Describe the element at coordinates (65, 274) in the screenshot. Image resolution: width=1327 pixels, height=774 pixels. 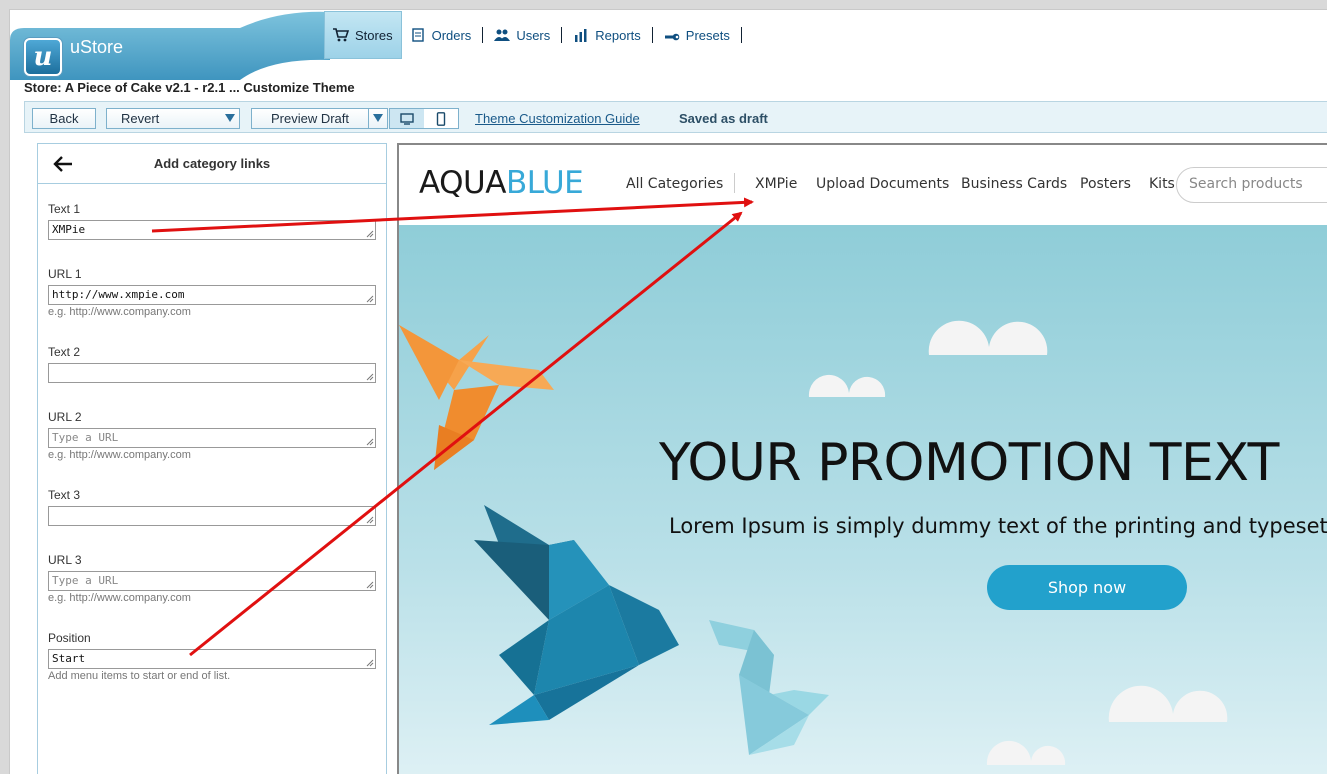
I see `field-label: URL 1` at that location.